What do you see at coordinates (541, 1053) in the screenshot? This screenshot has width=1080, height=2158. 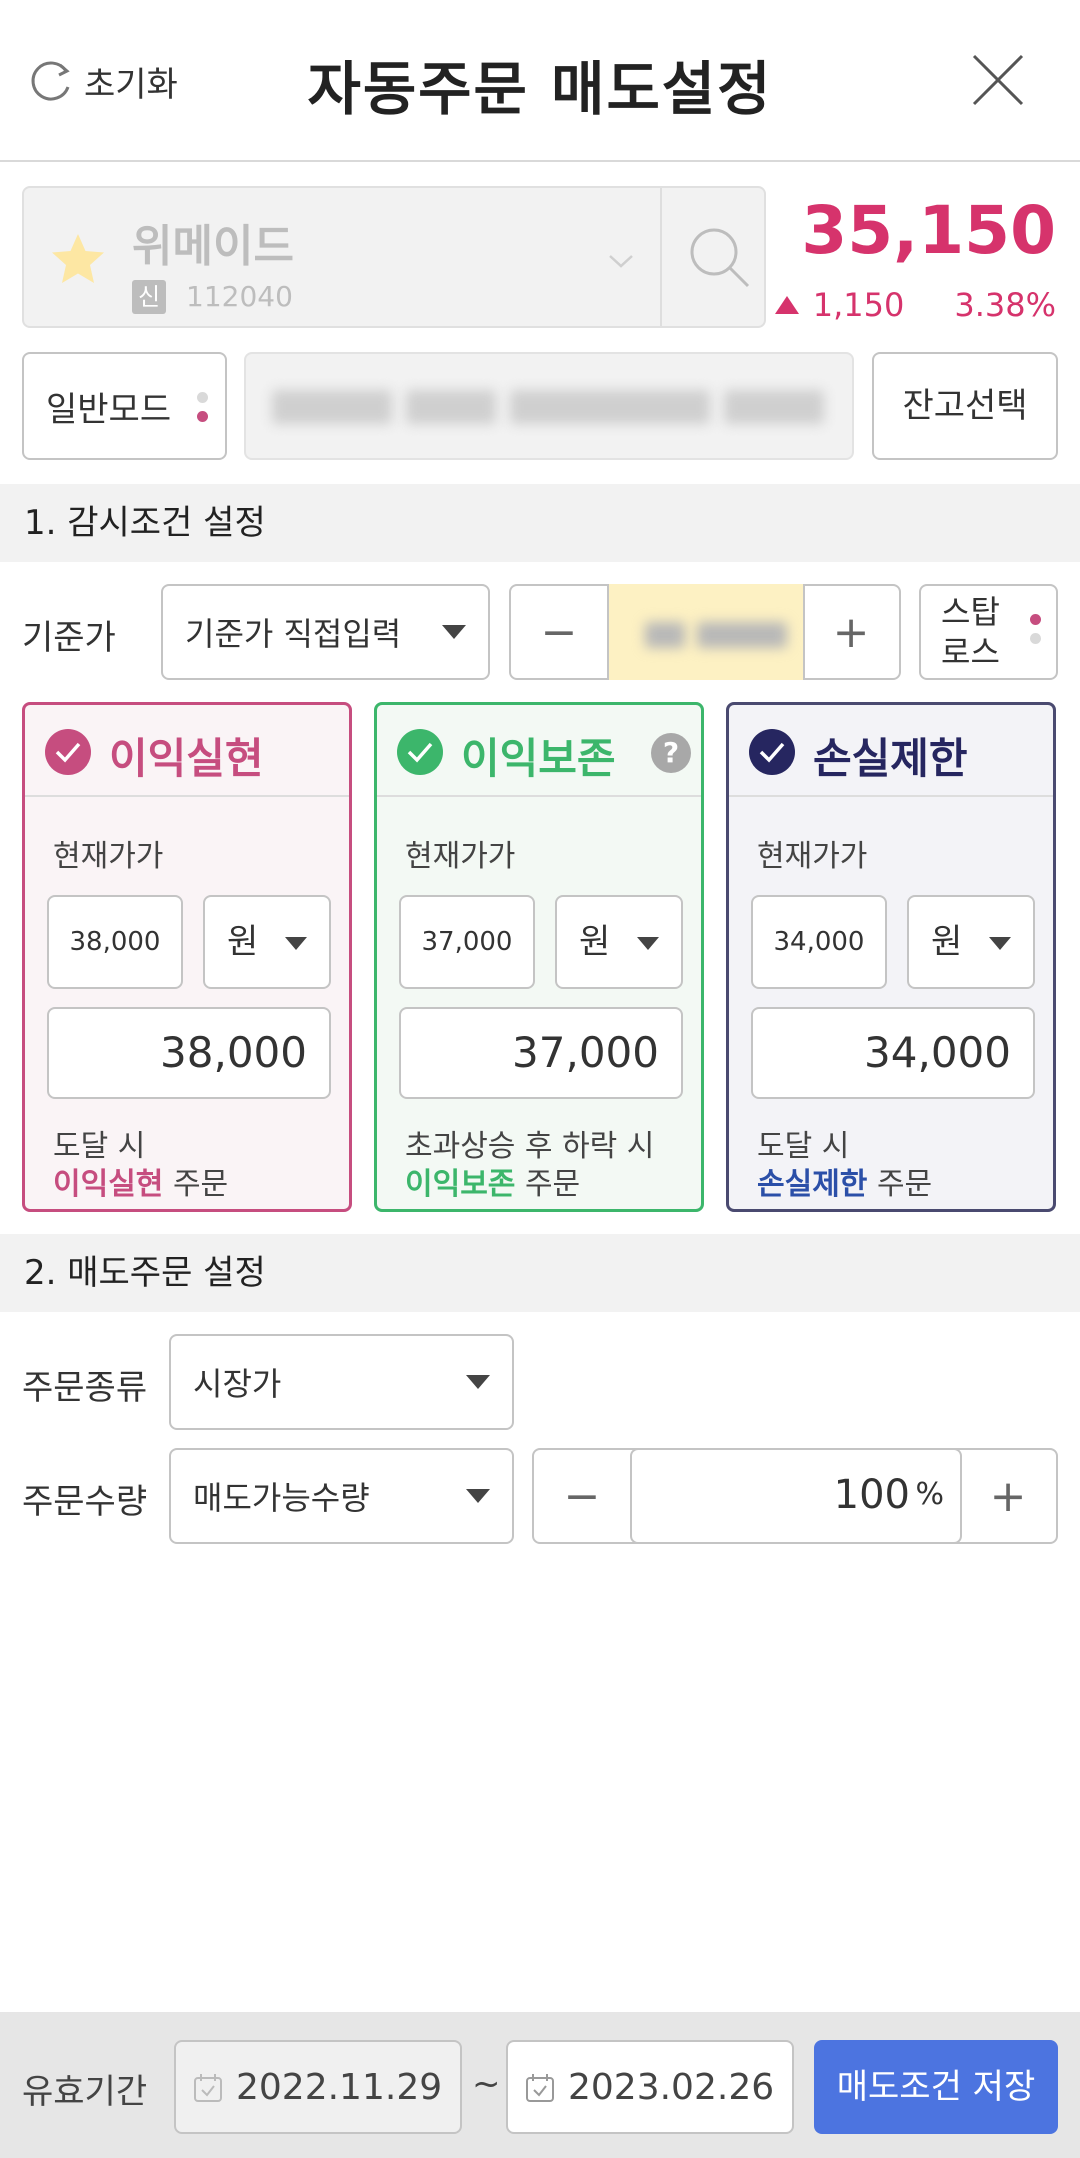 I see `card-price-input: 37,000` at bounding box center [541, 1053].